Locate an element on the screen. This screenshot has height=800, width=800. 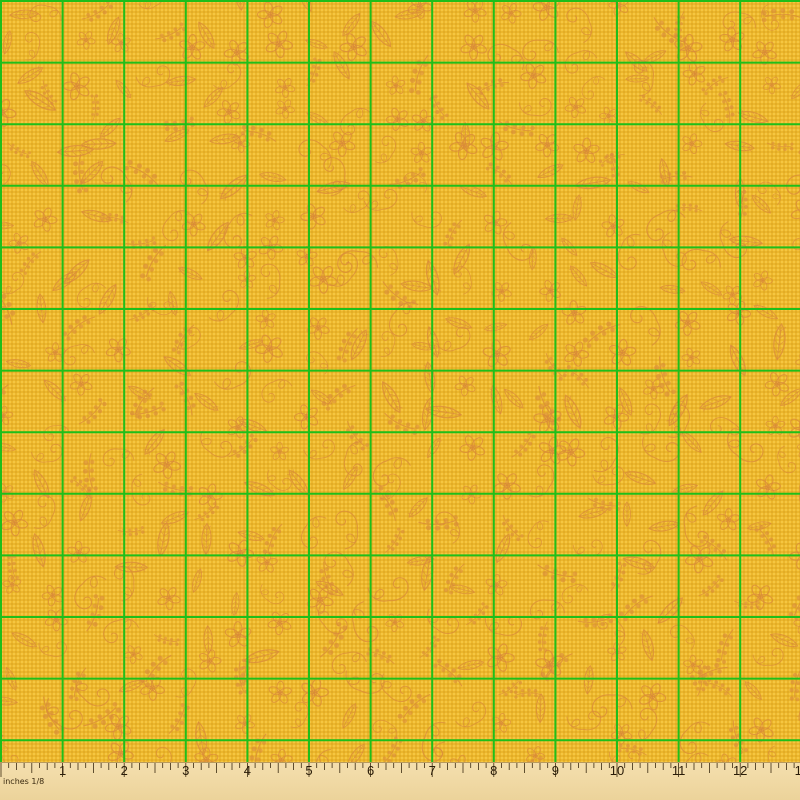
ruler-number: 5 is located at coordinates (309, 770).